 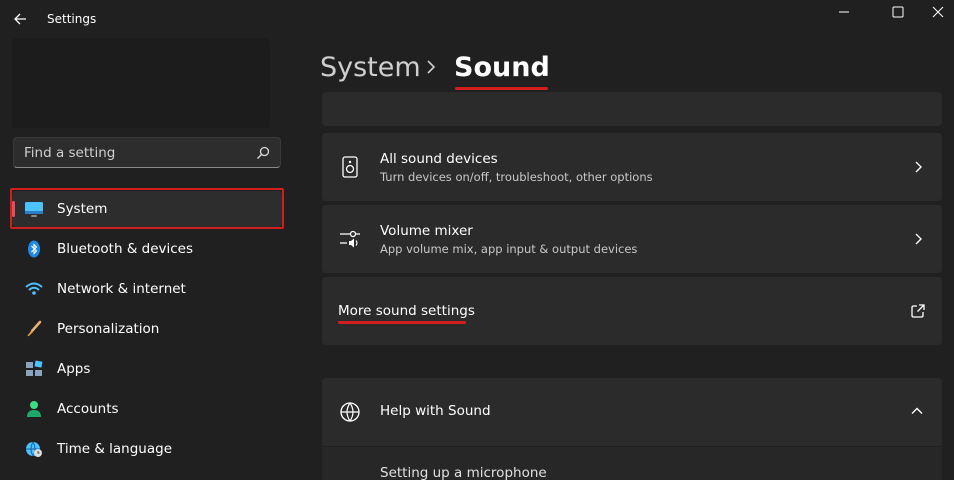 What do you see at coordinates (632, 109) in the screenshot?
I see `scrolled-card` at bounding box center [632, 109].